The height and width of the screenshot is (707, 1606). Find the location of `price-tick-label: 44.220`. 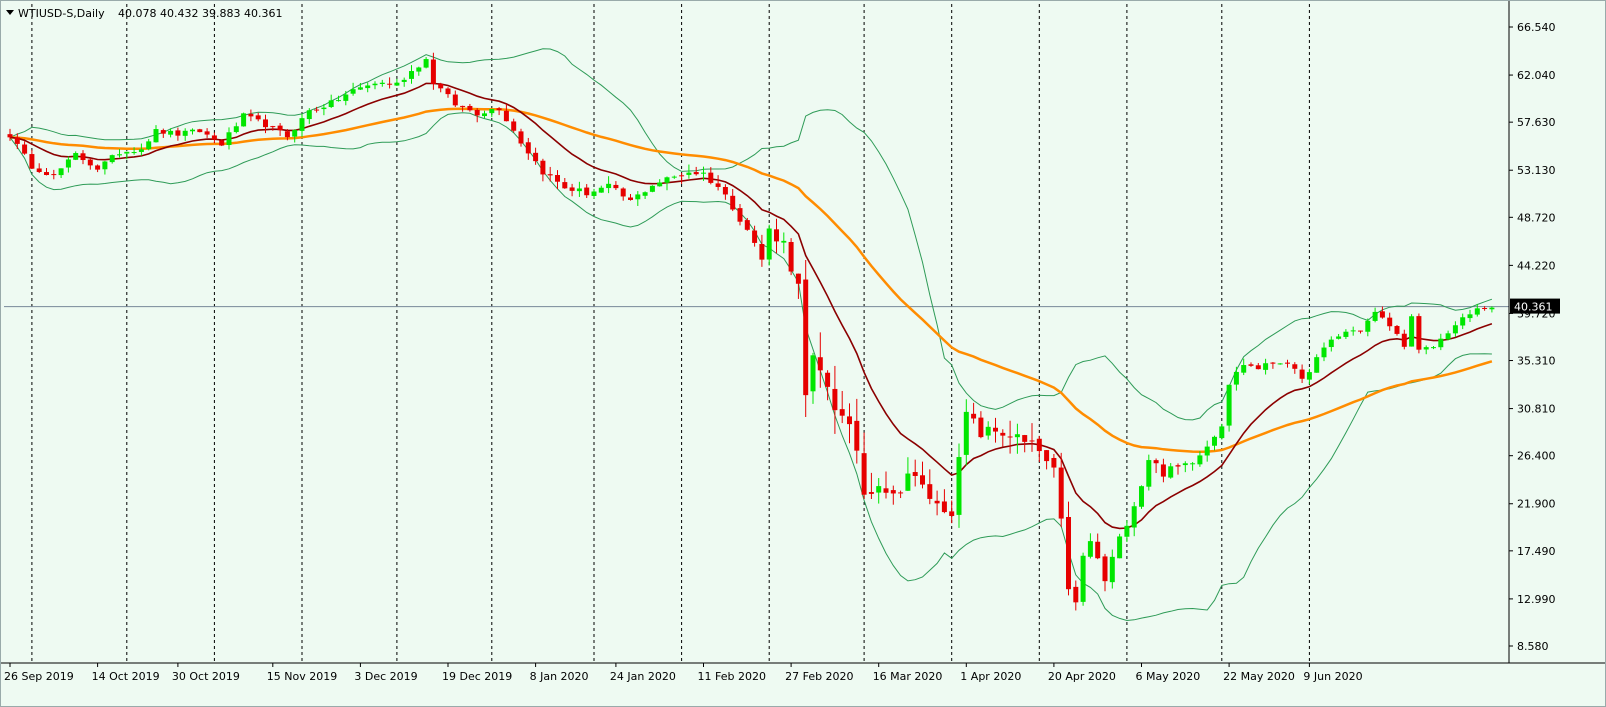

price-tick-label: 44.220 is located at coordinates (1536, 265).